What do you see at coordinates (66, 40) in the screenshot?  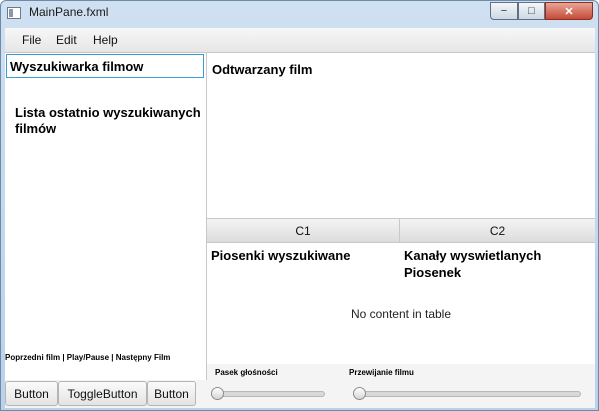 I see `menu-edit: Edit` at bounding box center [66, 40].